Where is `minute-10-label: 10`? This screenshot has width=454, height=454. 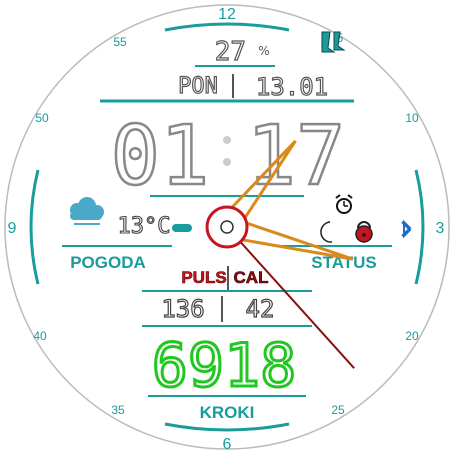 minute-10-label: 10 is located at coordinates (412, 118).